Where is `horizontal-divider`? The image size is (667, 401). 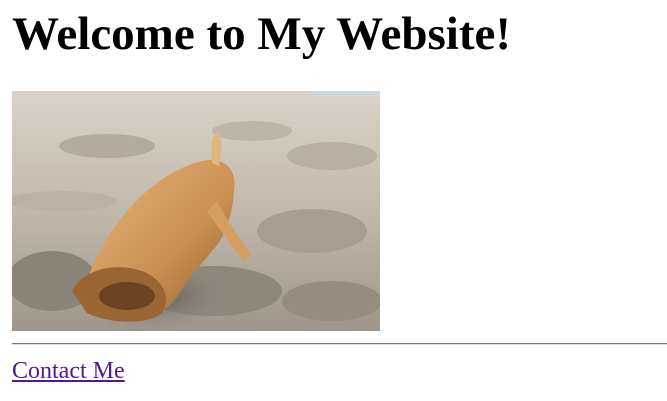
horizontal-divider is located at coordinates (339, 344).